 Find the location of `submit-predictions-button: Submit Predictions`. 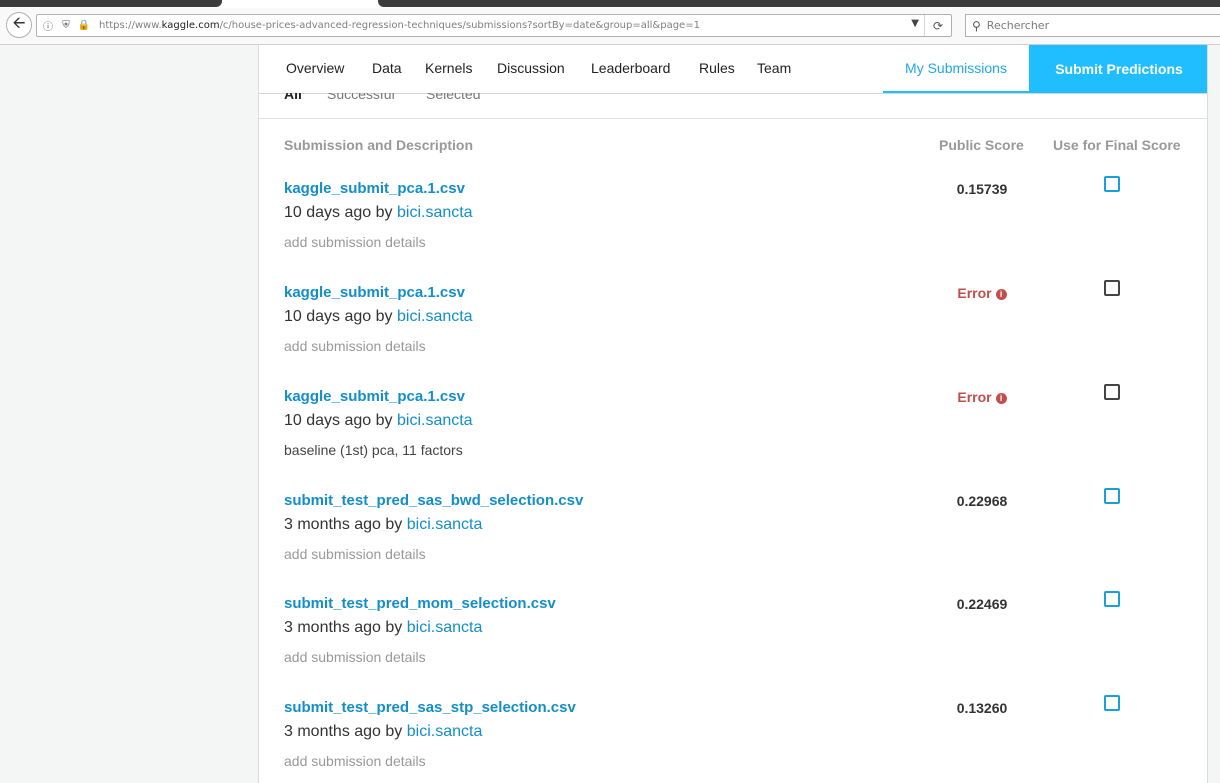

submit-predictions-button: Submit Predictions is located at coordinates (1118, 69).